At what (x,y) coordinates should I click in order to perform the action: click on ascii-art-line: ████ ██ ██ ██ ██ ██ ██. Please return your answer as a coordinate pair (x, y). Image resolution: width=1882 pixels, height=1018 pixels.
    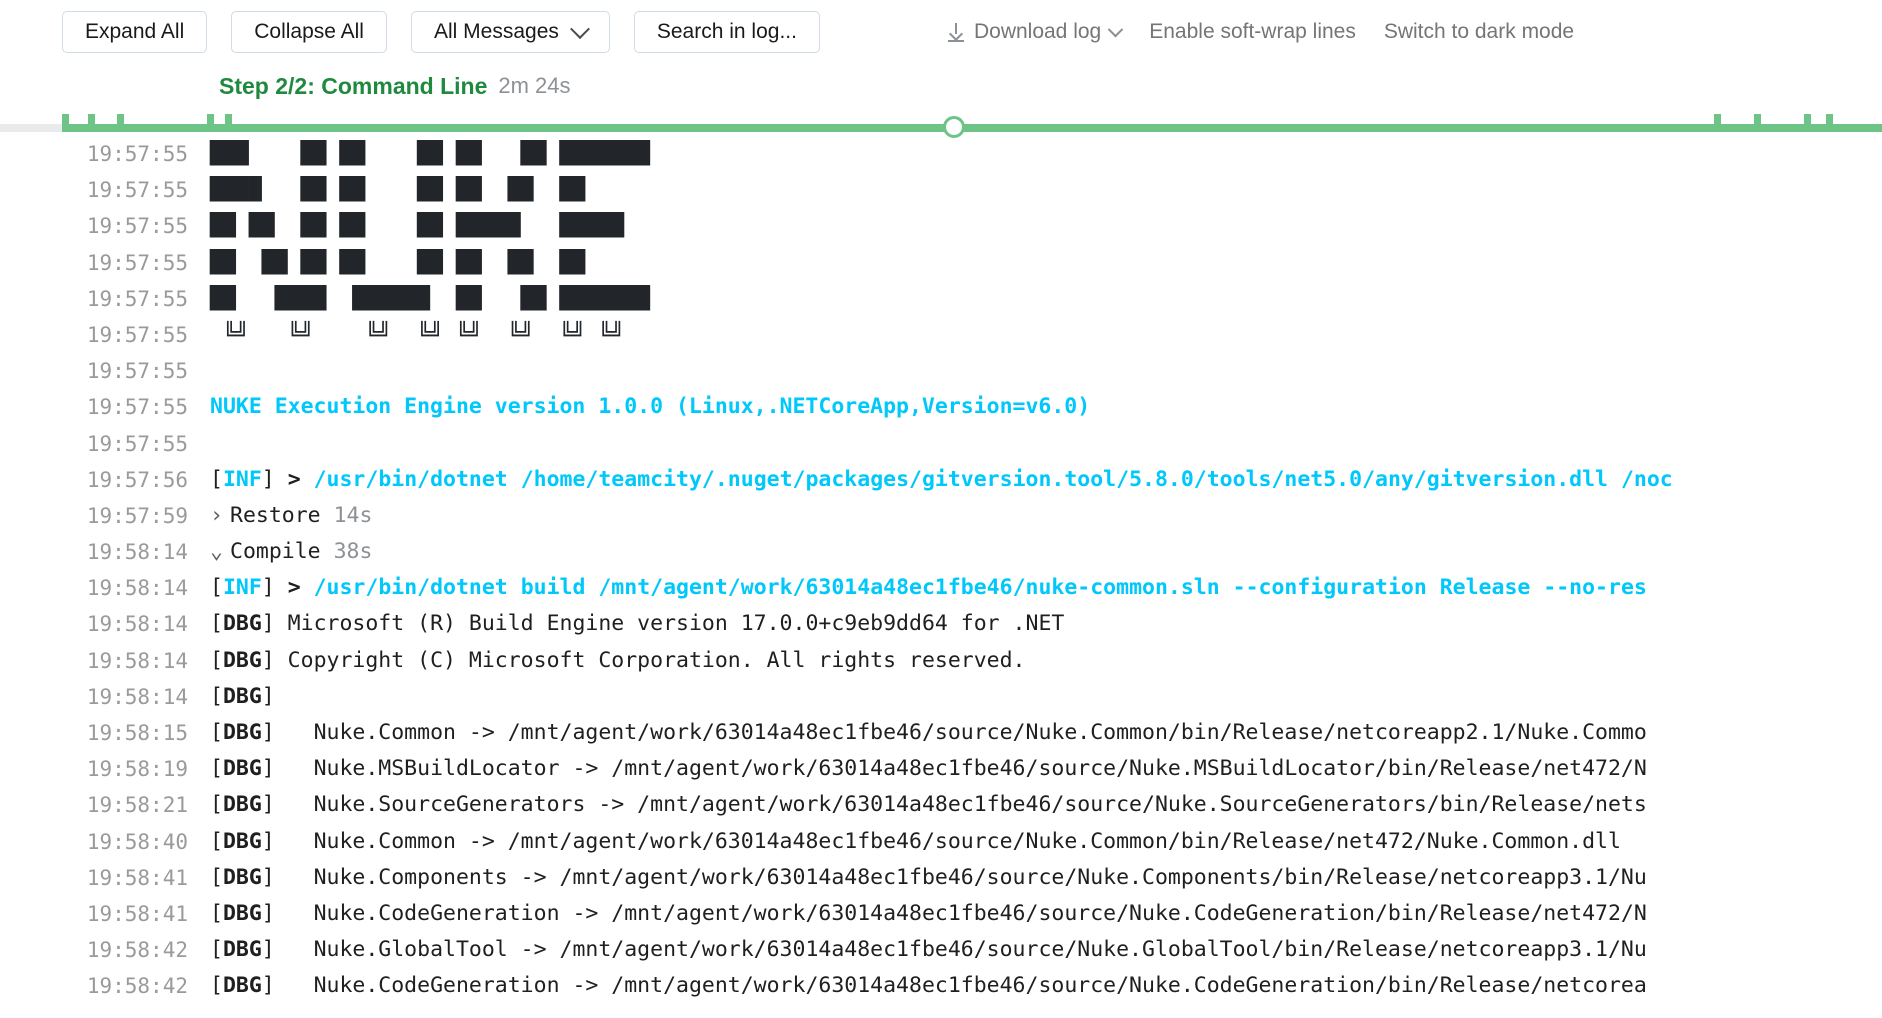
    Looking at the image, I should click on (398, 190).